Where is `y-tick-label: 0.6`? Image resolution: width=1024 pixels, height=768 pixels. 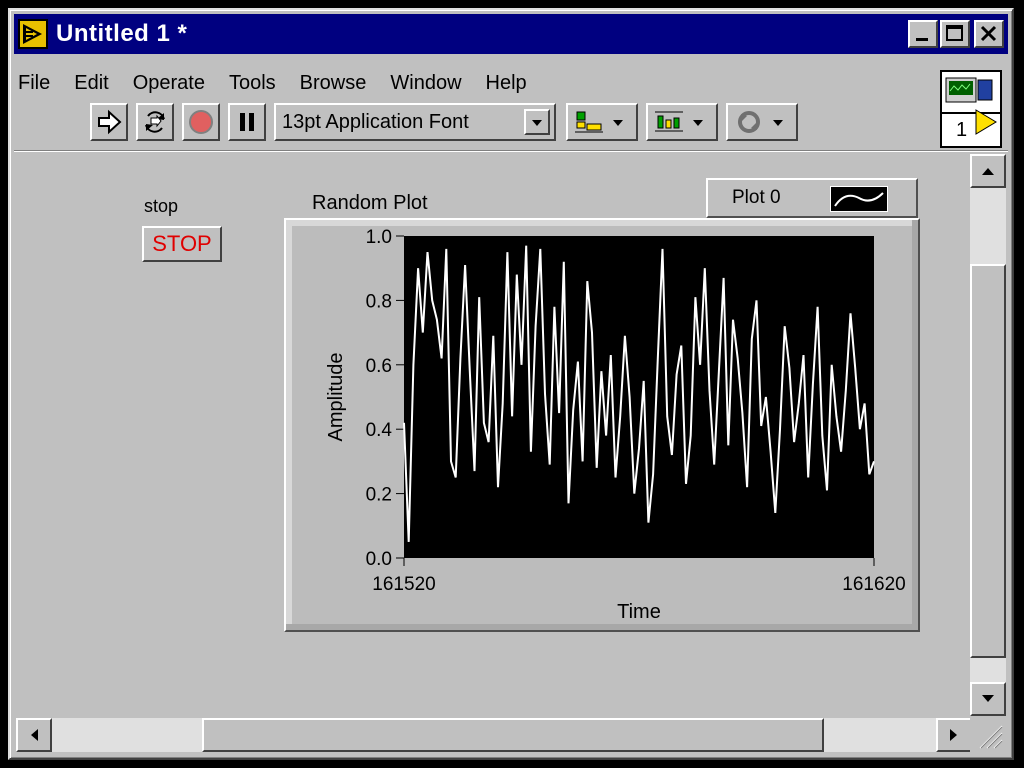
y-tick-label: 0.6 is located at coordinates (379, 366).